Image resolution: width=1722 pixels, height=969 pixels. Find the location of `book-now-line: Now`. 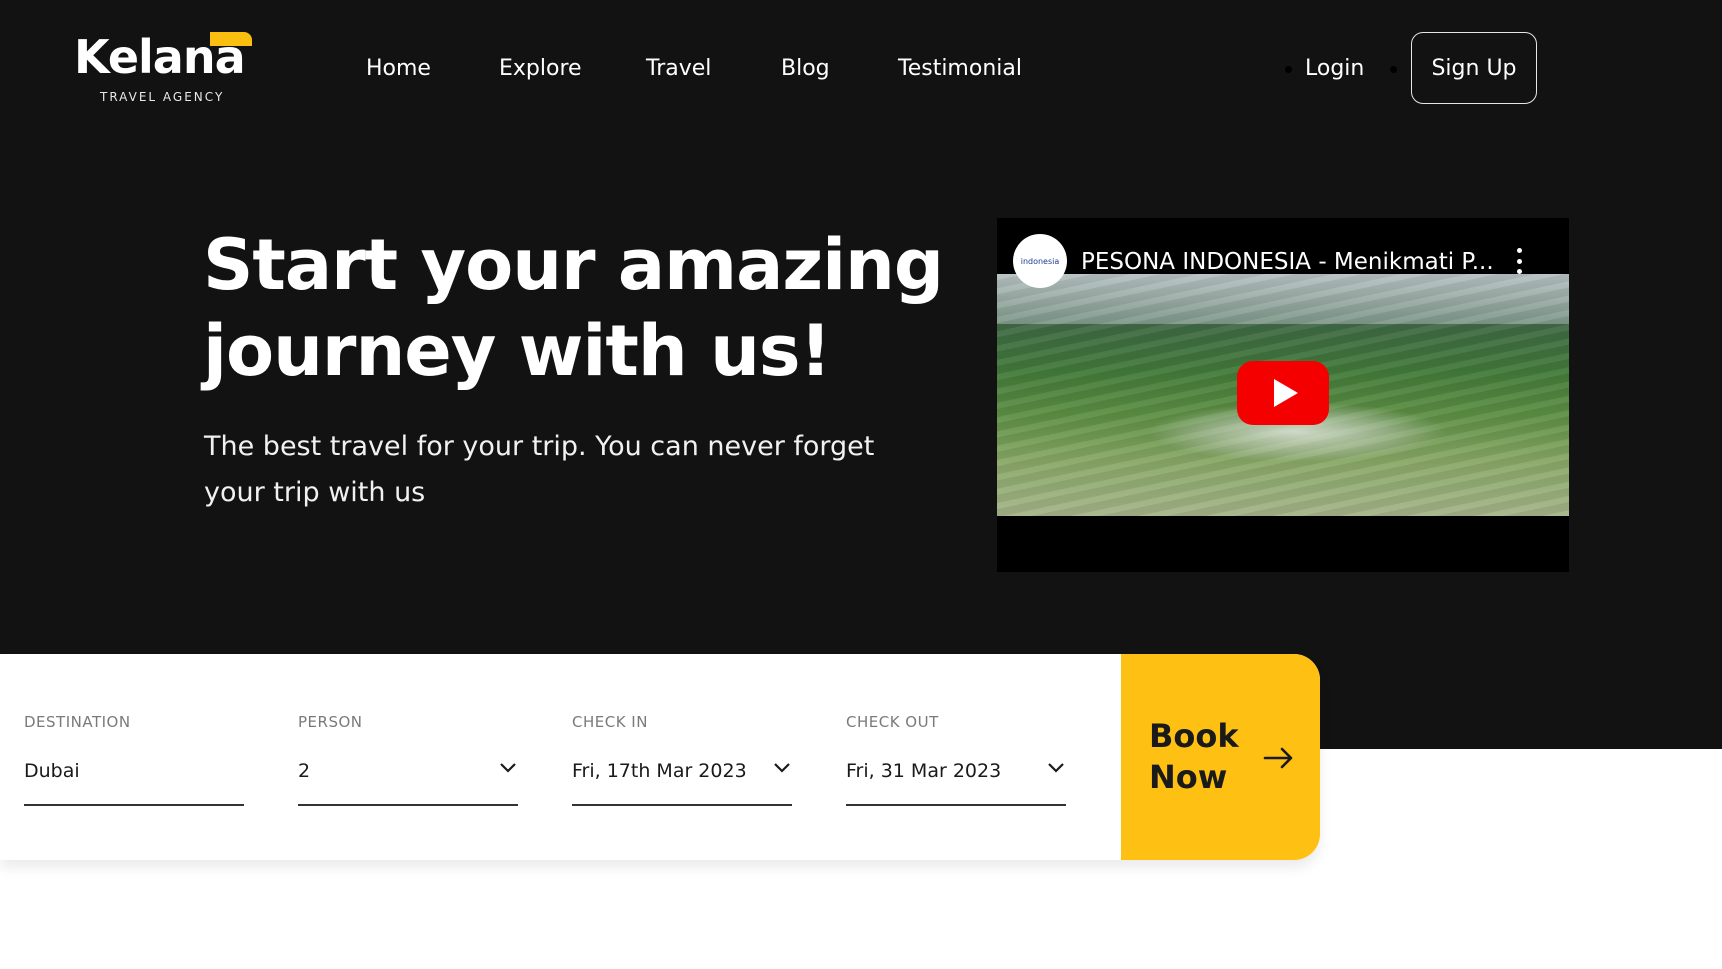

book-now-line: Now is located at coordinates (1188, 777).